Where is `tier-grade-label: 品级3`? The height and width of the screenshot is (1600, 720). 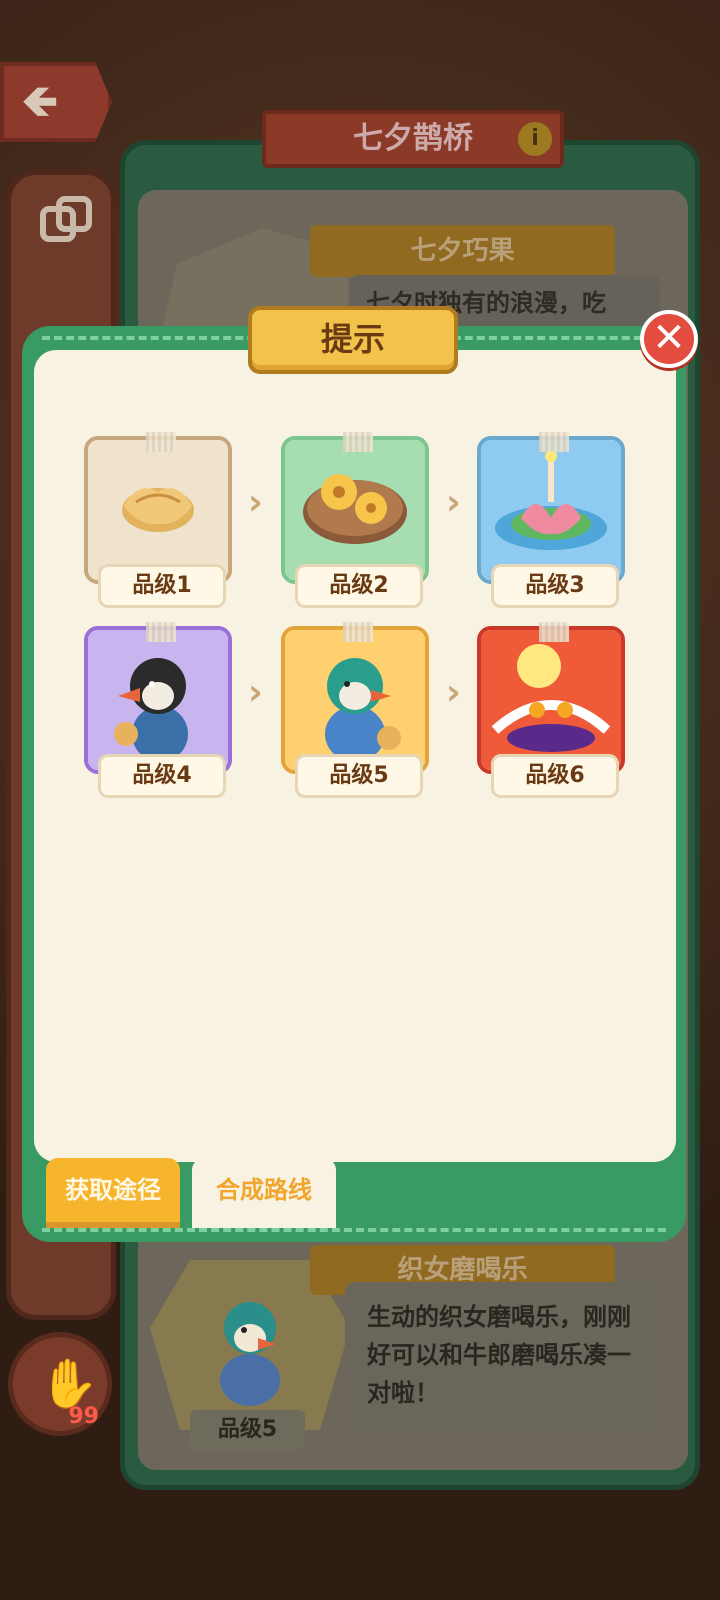 tier-grade-label: 品级3 is located at coordinates (555, 586).